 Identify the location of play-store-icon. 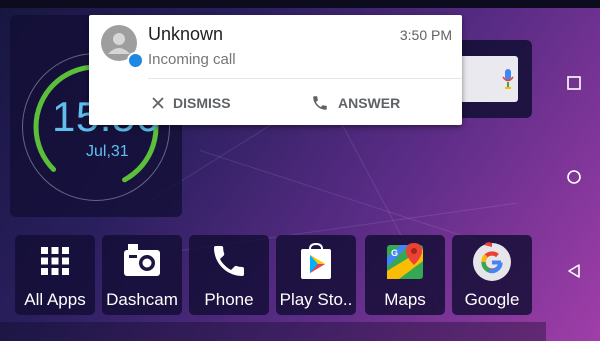
(316, 260).